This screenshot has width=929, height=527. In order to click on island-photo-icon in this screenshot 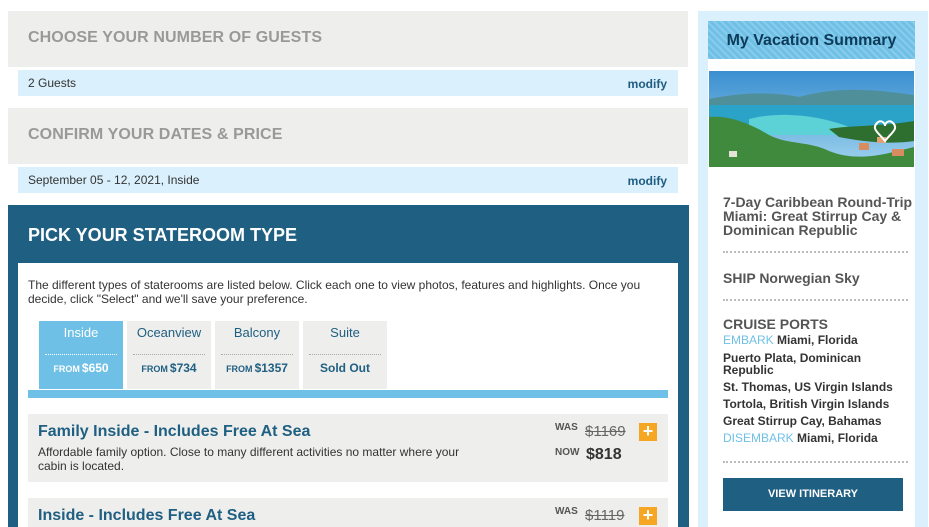, I will do `click(811, 119)`.